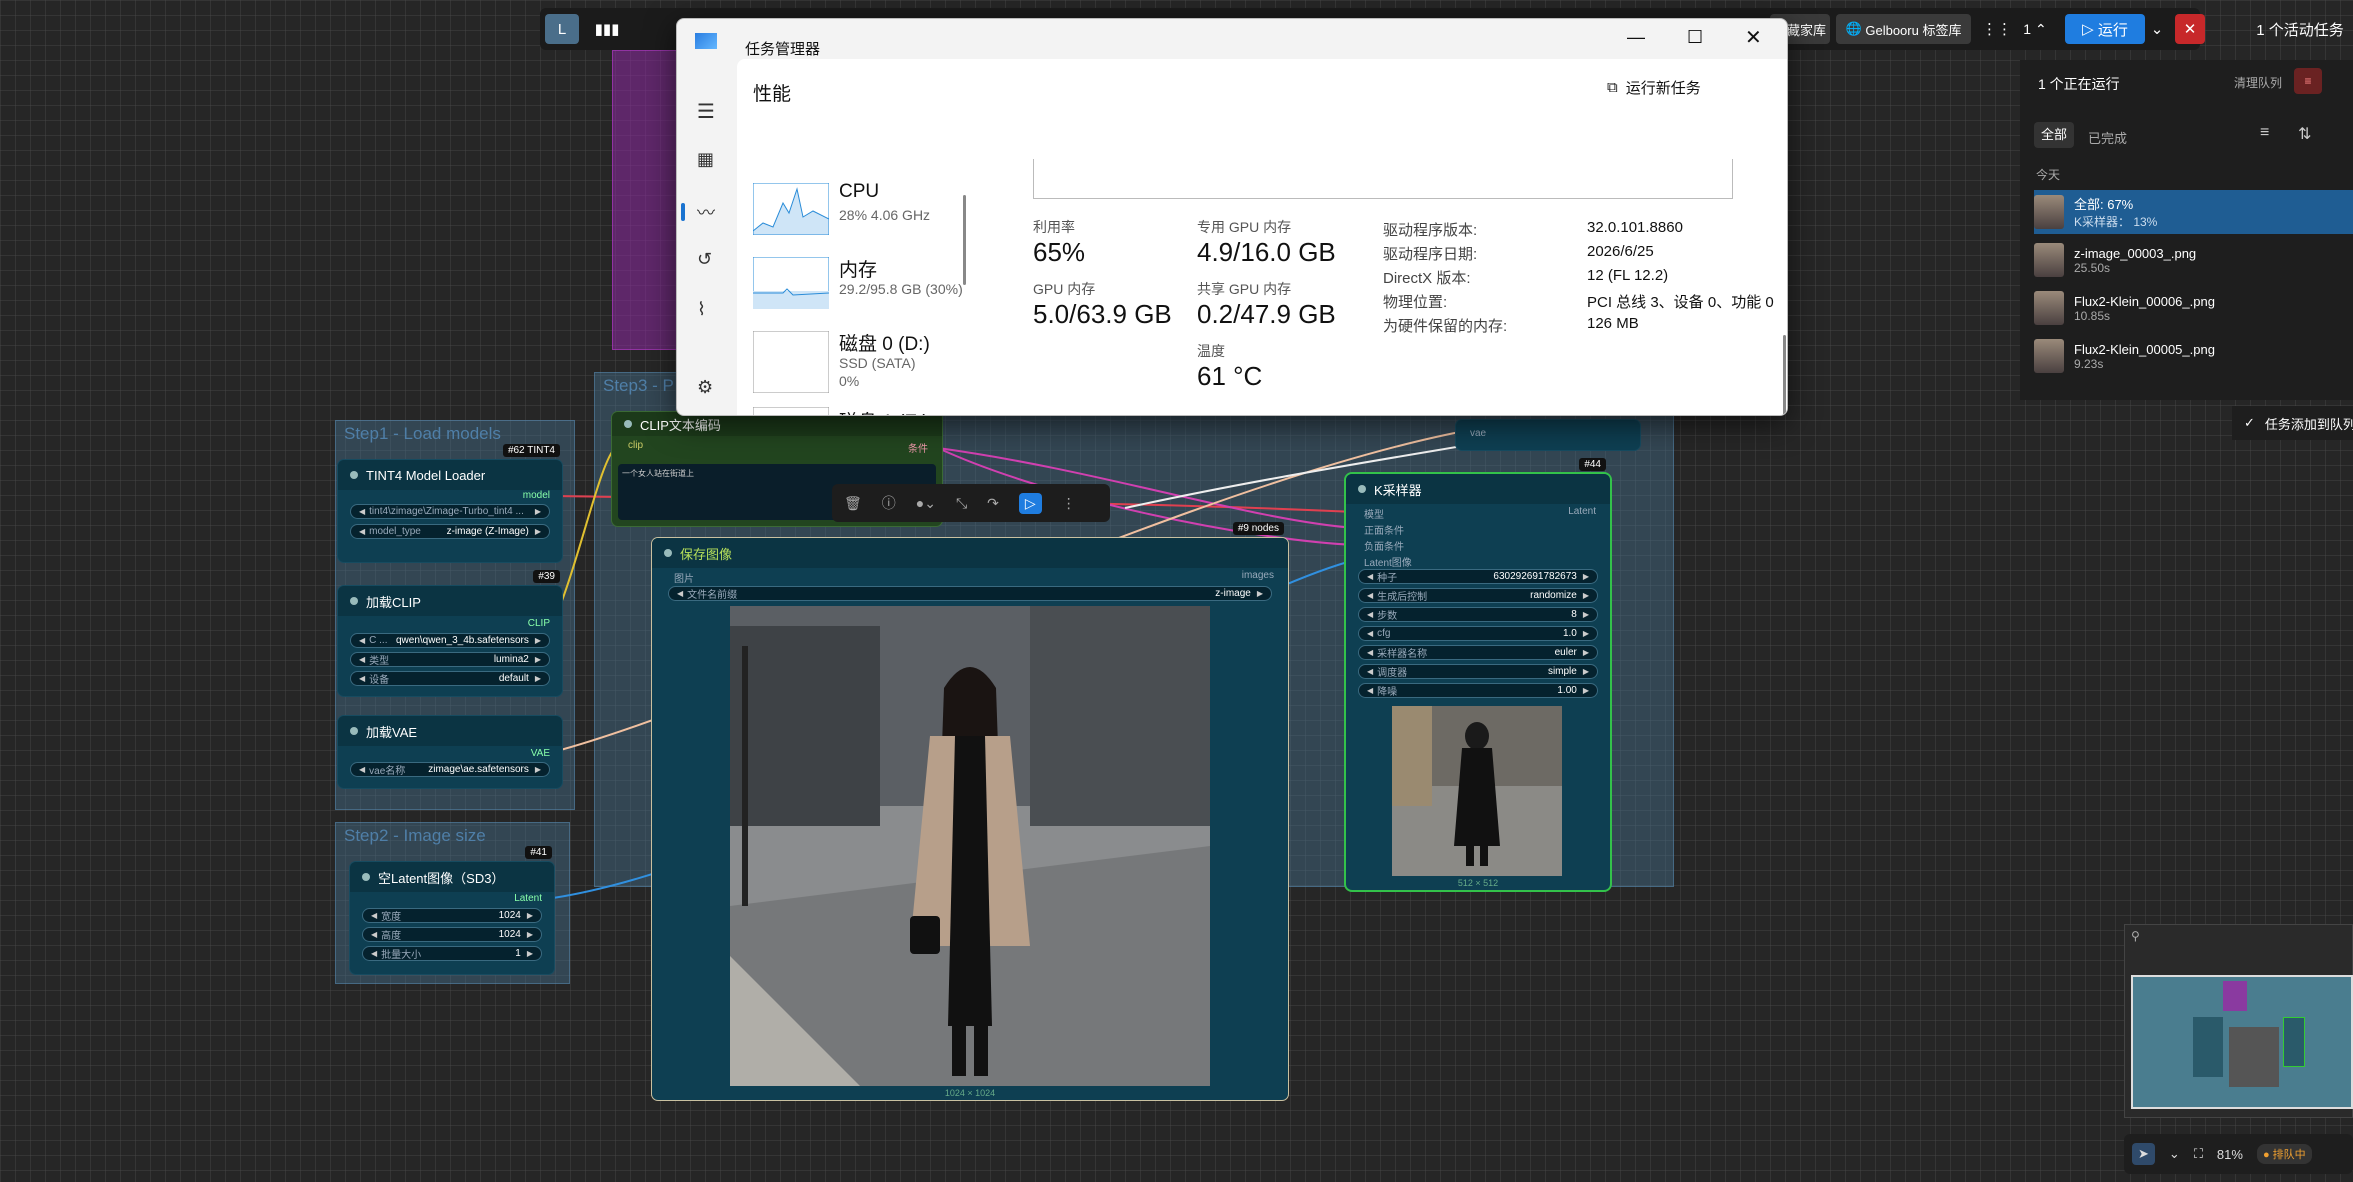 The width and height of the screenshot is (2353, 1182). Describe the element at coordinates (1784, 375) in the screenshot. I see `content-scrollbar` at that location.